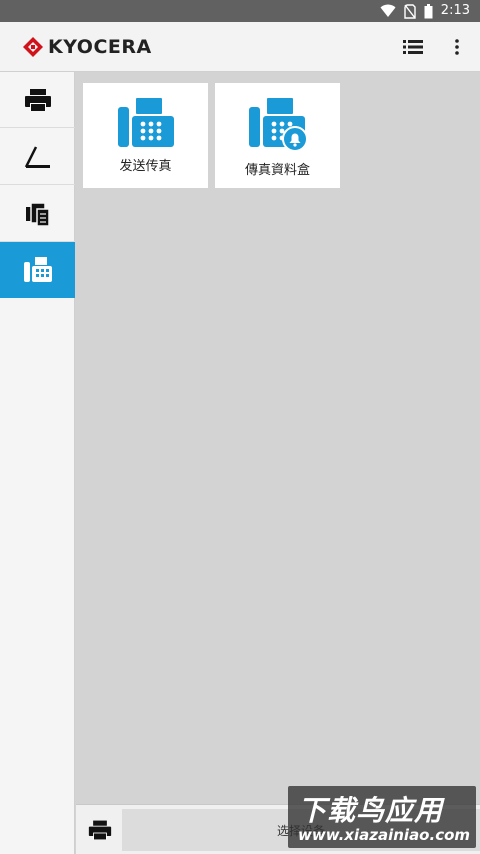 The image size is (480, 854). What do you see at coordinates (277, 170) in the screenshot?
I see `fax-box-label: 傳真資料盒` at bounding box center [277, 170].